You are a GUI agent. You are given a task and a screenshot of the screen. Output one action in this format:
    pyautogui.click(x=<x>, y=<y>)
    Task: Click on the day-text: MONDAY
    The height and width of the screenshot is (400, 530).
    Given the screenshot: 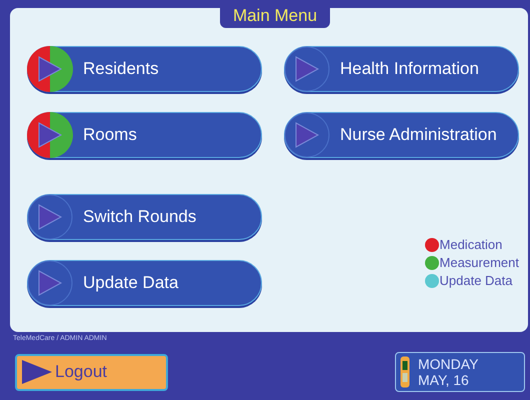 What is the action you would take?
    pyautogui.click(x=448, y=364)
    